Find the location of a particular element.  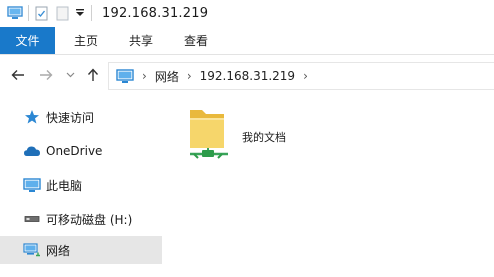

address-bar: › 网络 › 192.168.31.219 › is located at coordinates (301, 76).